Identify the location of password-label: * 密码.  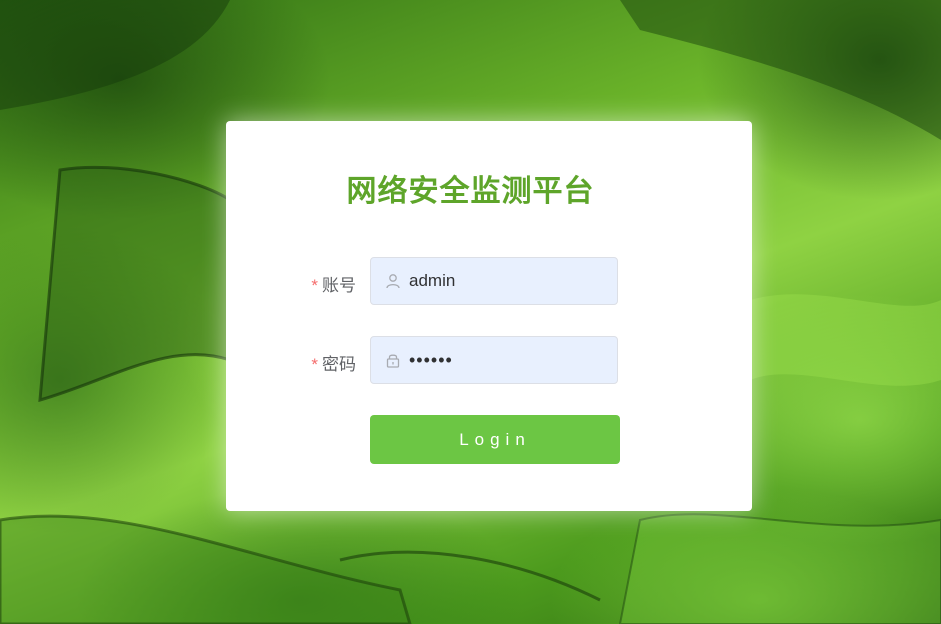
(326, 362).